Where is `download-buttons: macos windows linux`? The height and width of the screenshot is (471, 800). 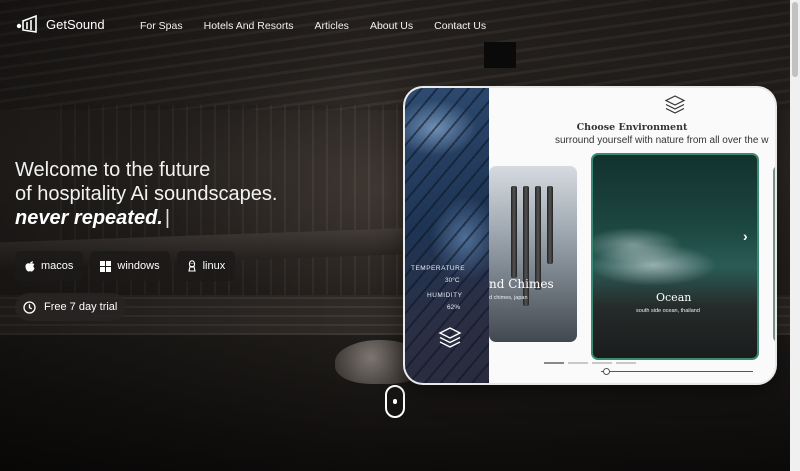 download-buttons: macos windows linux is located at coordinates (125, 266).